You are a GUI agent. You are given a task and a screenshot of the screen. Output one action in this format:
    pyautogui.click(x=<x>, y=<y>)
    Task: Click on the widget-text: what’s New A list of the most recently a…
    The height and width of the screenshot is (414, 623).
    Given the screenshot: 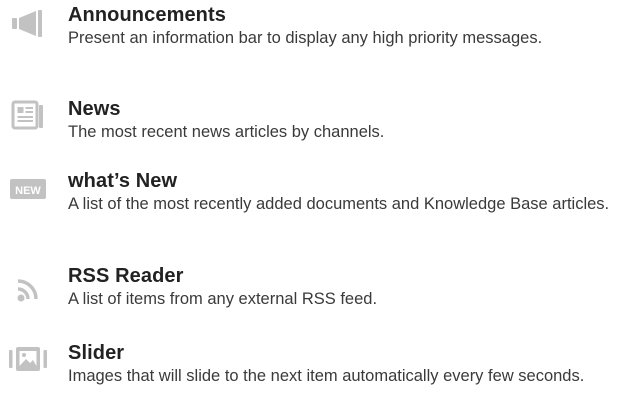 What is the action you would take?
    pyautogui.click(x=342, y=192)
    